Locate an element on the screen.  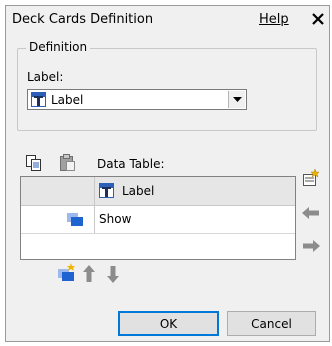
table-cell-value: Show is located at coordinates (115, 219).